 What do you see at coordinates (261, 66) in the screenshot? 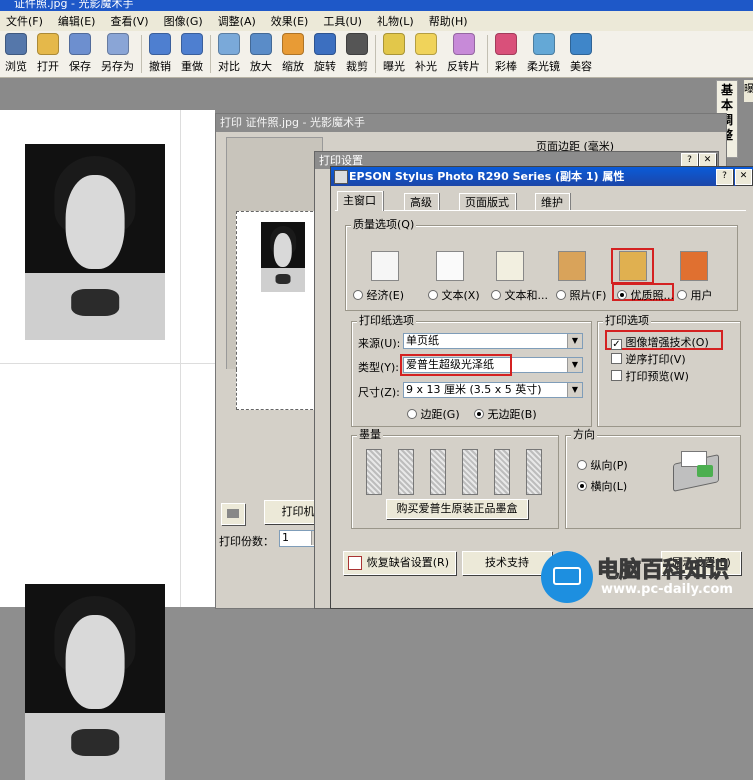
I see `toolbar-label: 放大` at bounding box center [261, 66].